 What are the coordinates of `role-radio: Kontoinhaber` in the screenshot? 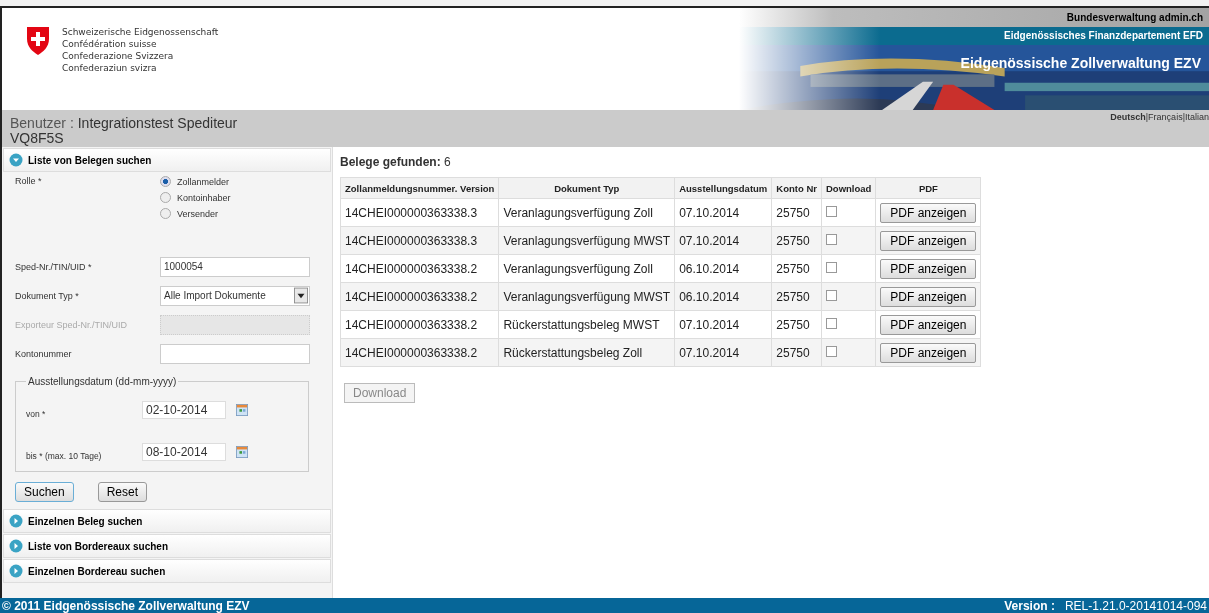 It's located at (195, 197).